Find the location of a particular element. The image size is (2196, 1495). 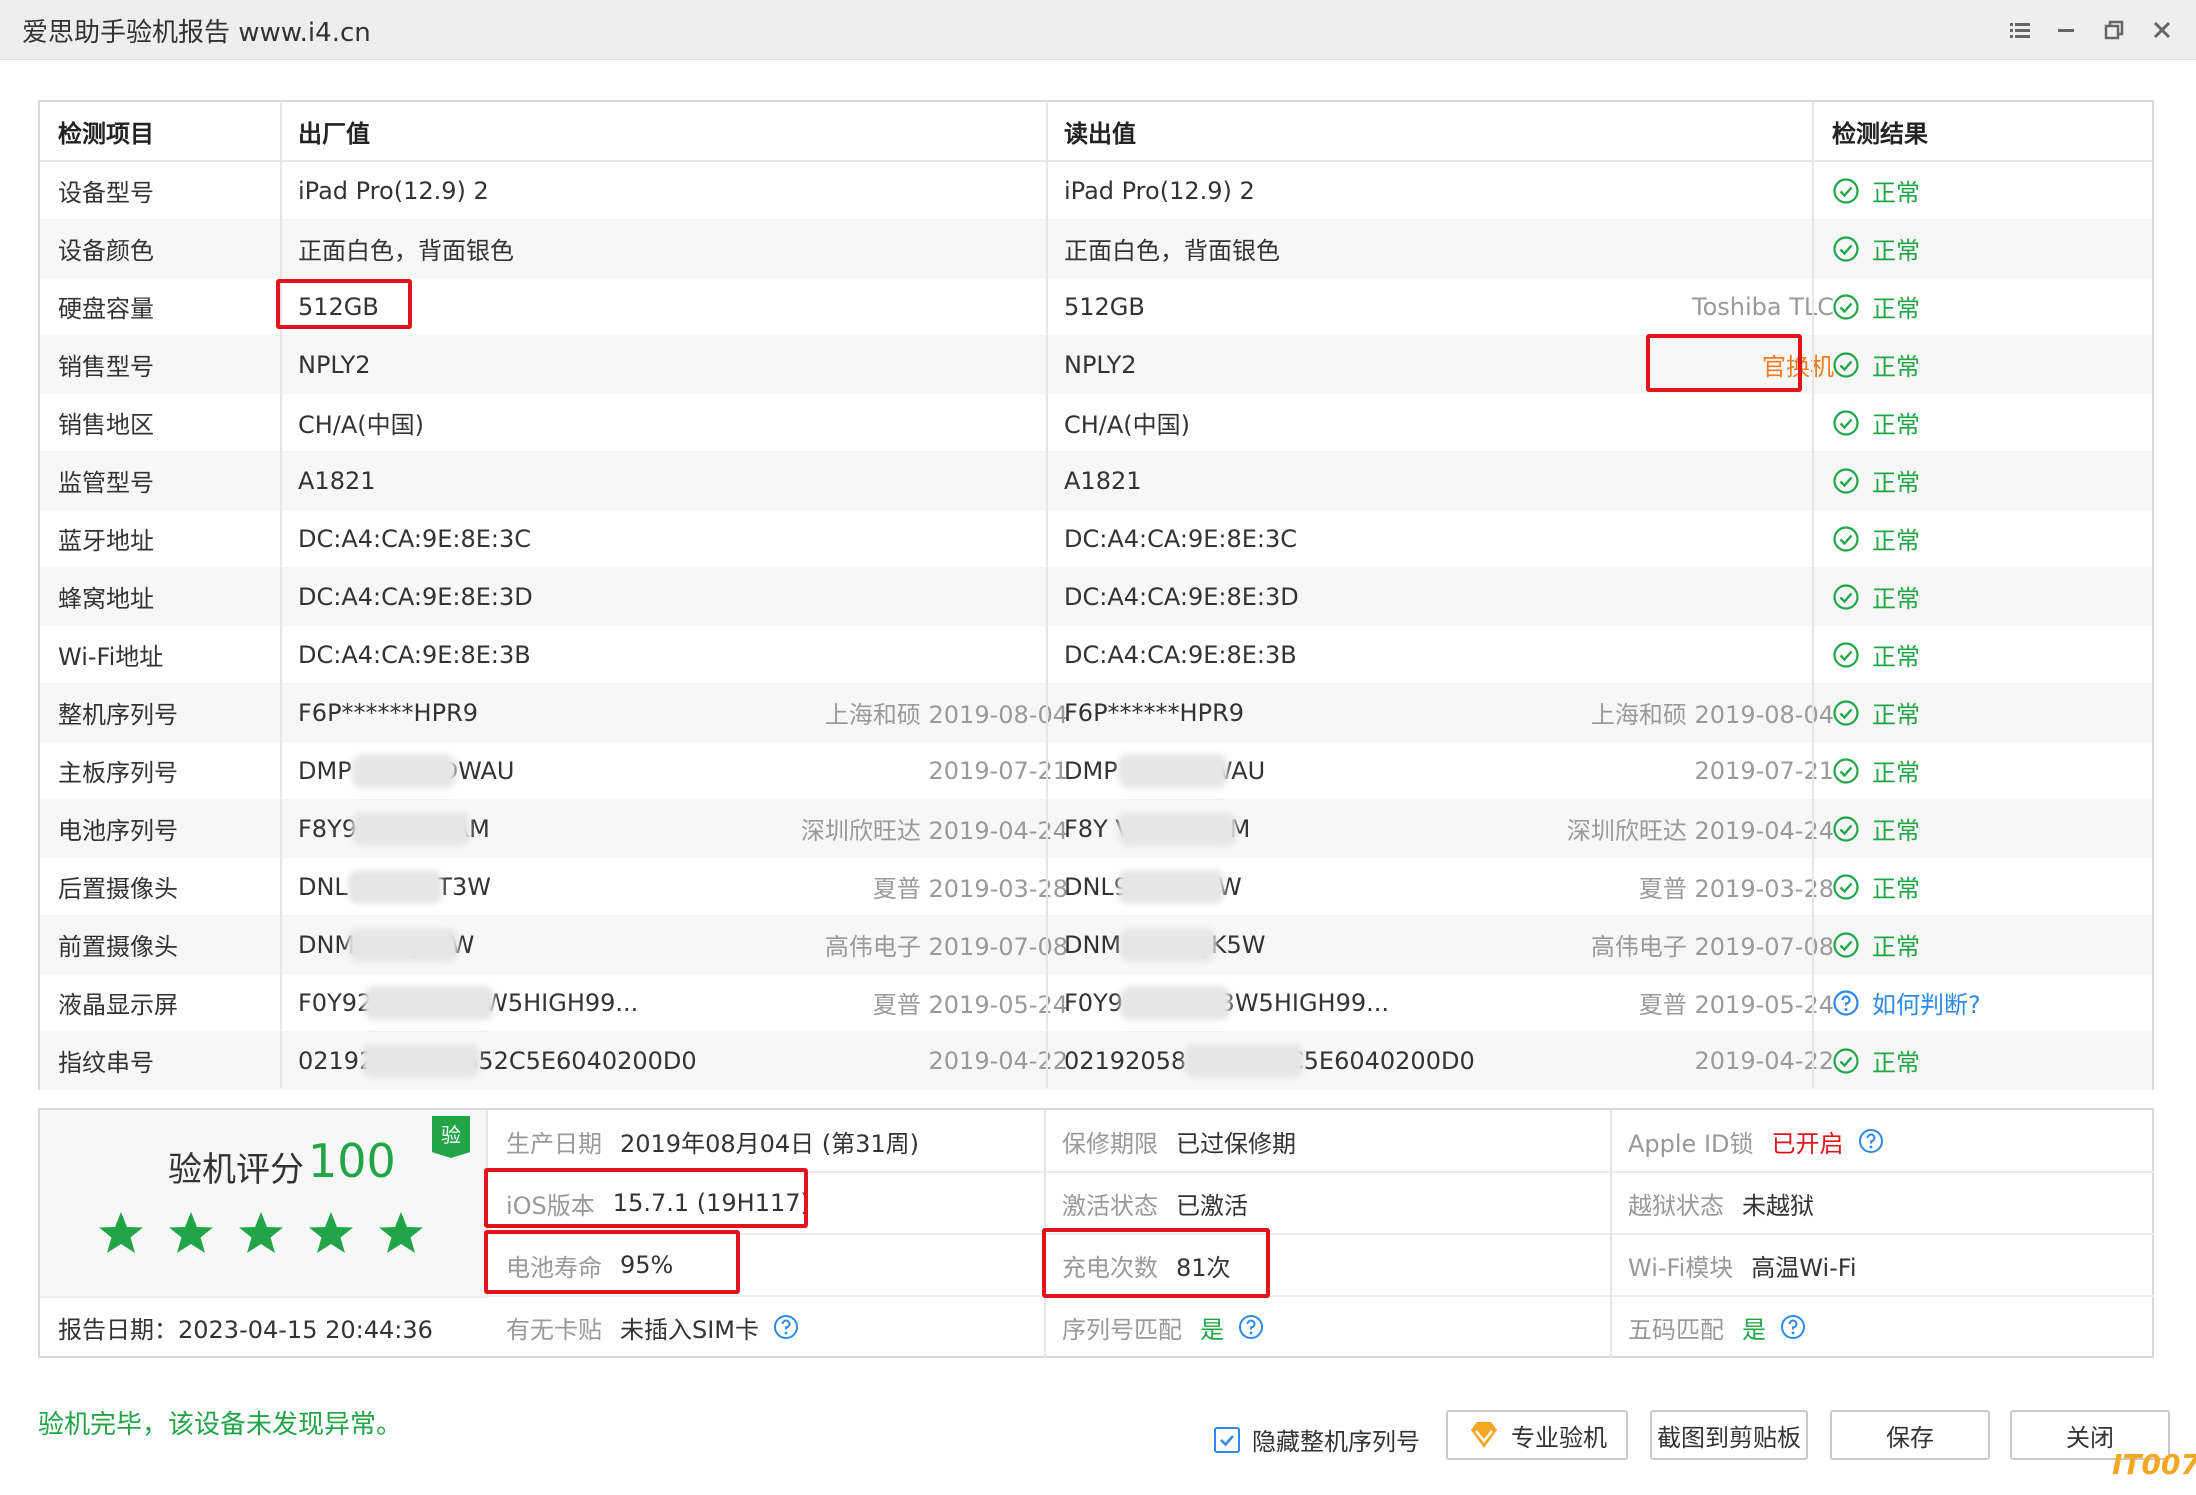

table-row: 硬盘容量 512GB 512GB Toshiba TLC 正常 is located at coordinates (1096, 307).